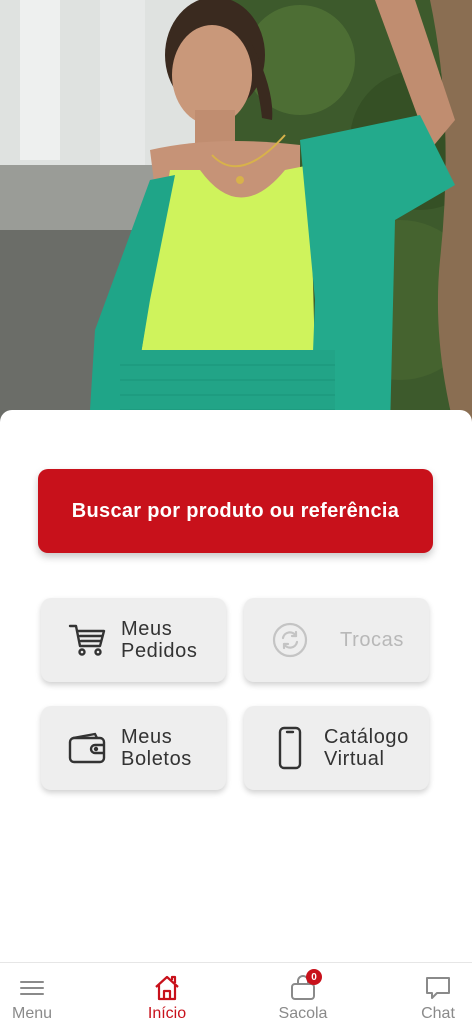 The height and width of the screenshot is (1024, 472). I want to click on smartphone-icon, so click(290, 748).